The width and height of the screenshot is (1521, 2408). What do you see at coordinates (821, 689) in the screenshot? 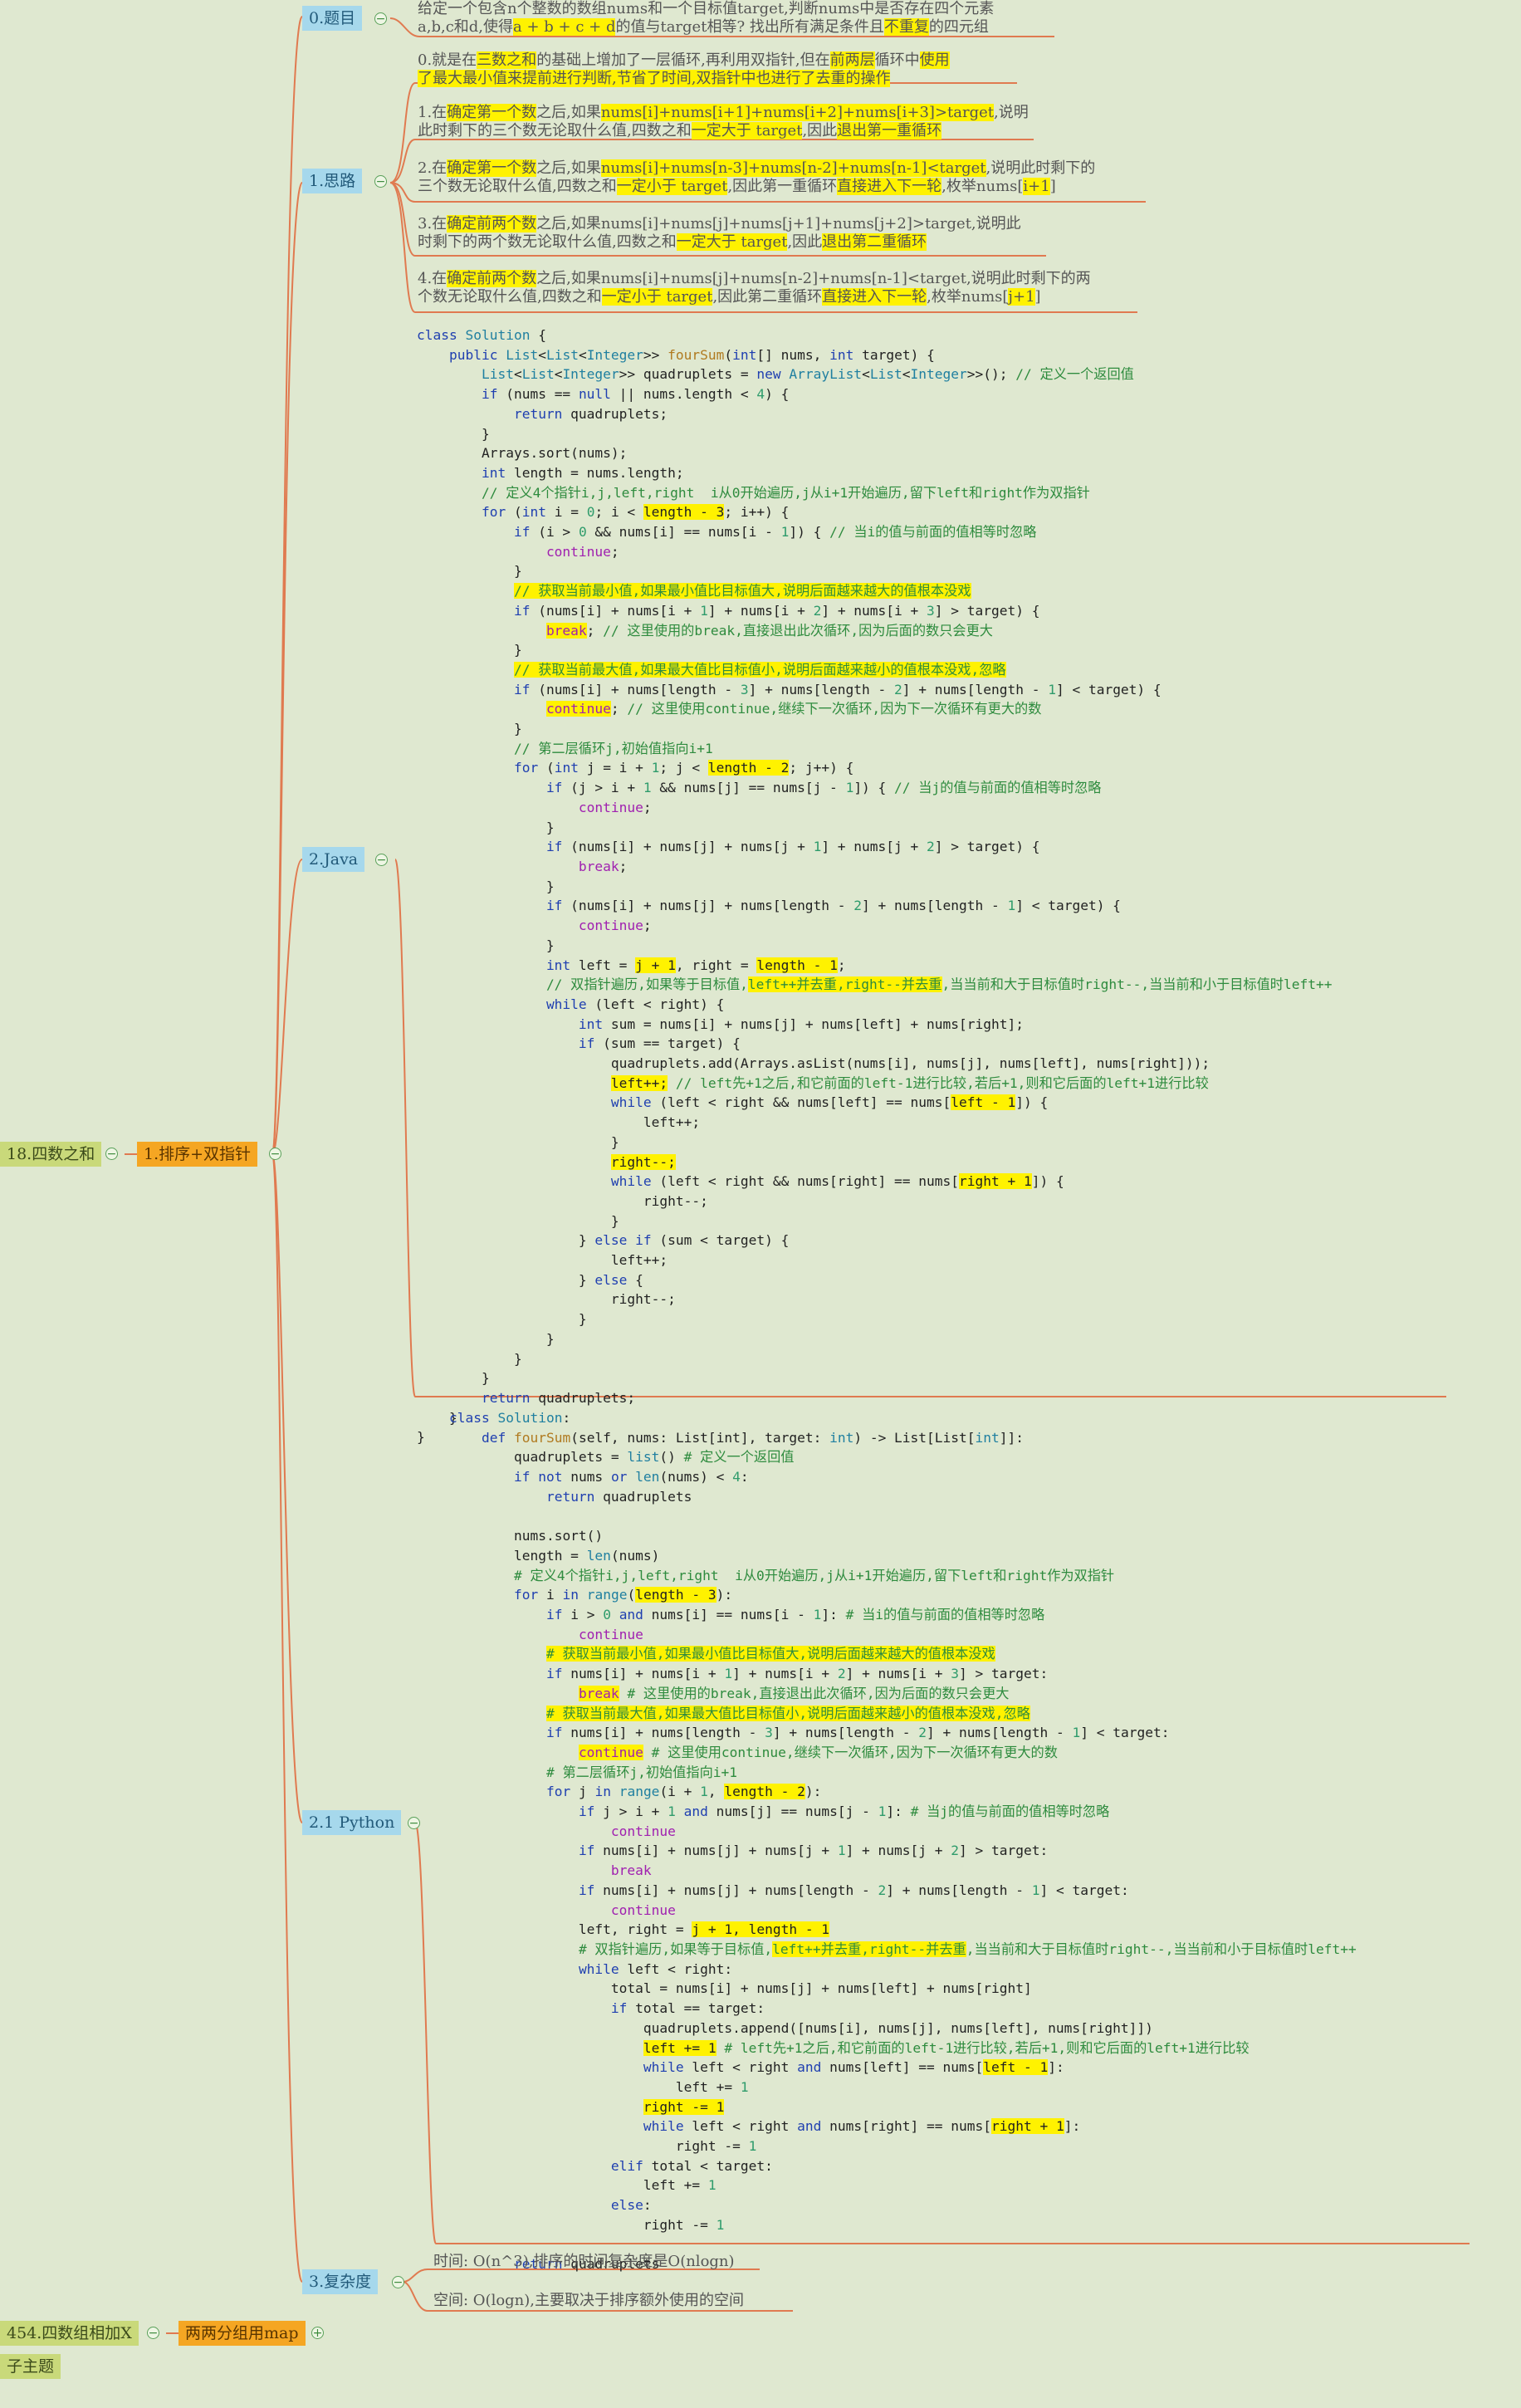
I see `text-segment: ] + nums[length -` at bounding box center [821, 689].